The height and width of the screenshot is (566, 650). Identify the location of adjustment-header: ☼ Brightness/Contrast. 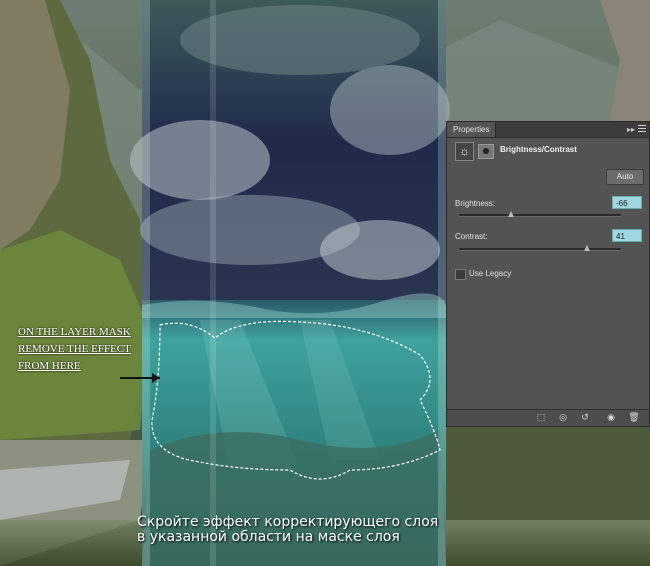
(550, 152).